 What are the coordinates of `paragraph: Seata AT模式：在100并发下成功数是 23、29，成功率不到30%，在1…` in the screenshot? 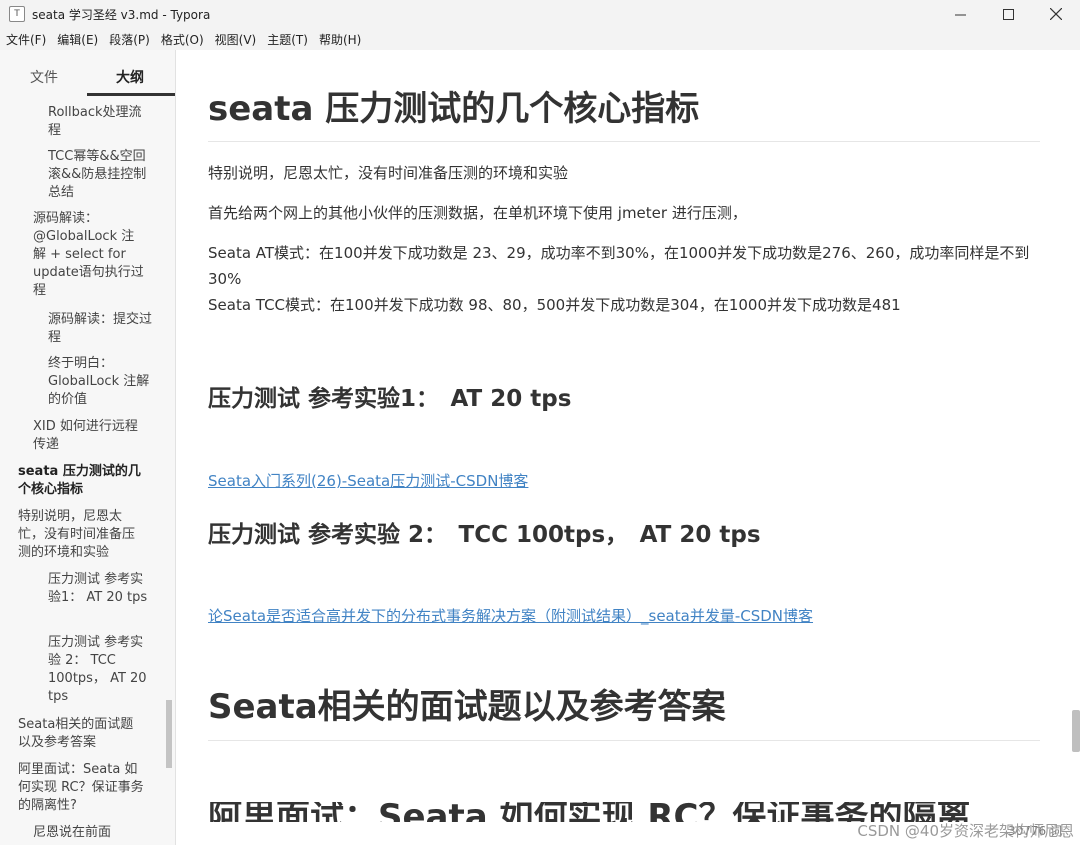 It's located at (619, 266).